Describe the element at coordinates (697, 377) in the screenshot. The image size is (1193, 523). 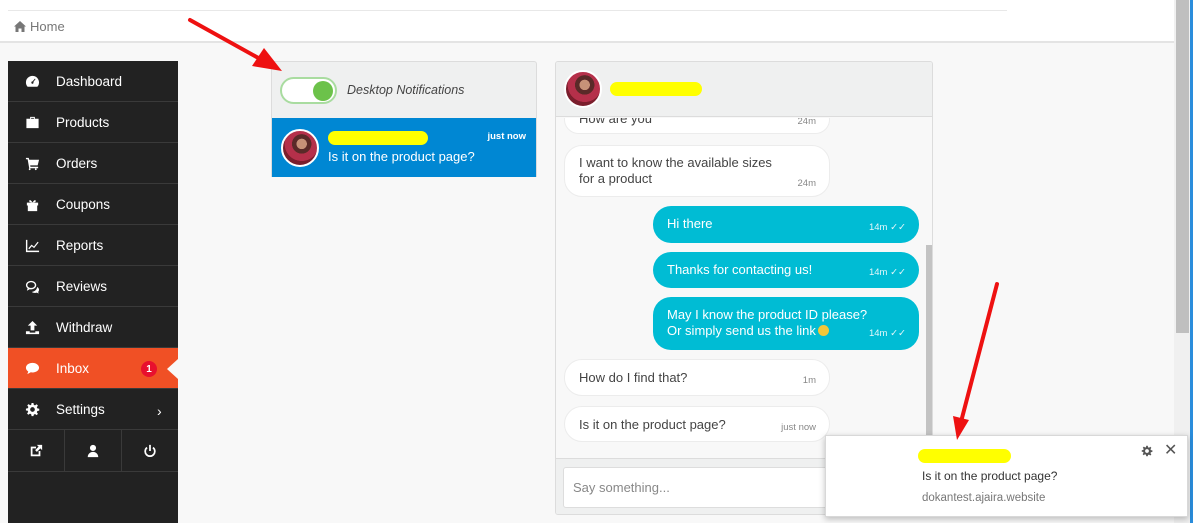
I see `message-incoming: How do I find that? 1m` at that location.